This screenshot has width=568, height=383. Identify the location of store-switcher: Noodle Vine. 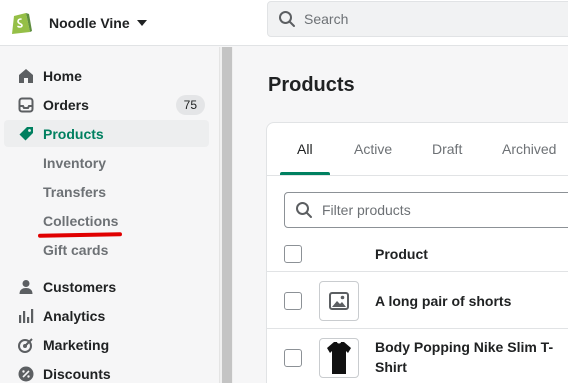
(78, 23).